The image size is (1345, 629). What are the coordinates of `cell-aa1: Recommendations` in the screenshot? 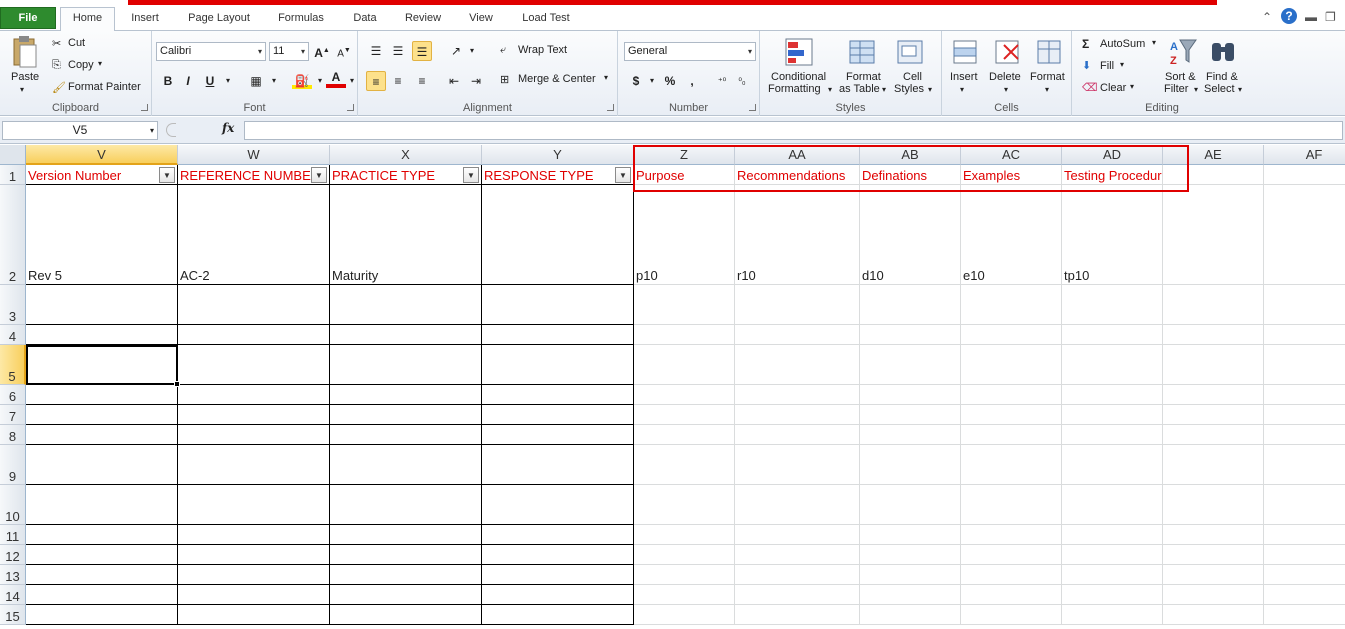 It's located at (797, 175).